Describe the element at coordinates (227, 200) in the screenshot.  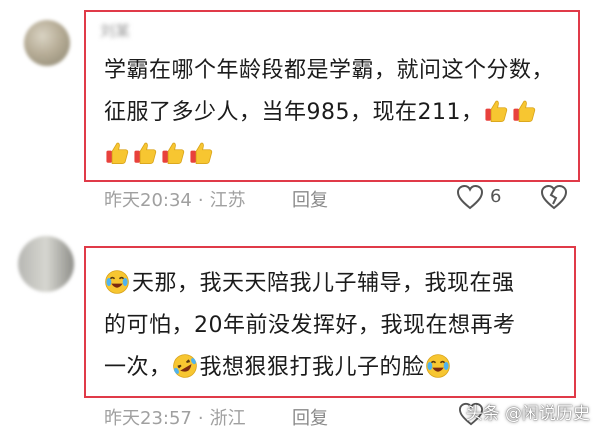
I see `comment-location: 江苏` at that location.